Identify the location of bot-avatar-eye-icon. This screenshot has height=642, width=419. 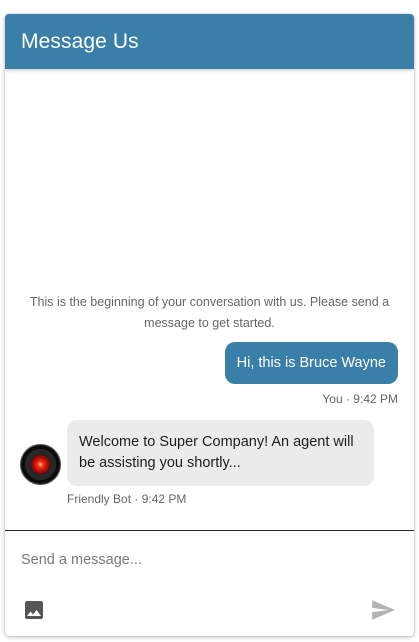
(40, 464).